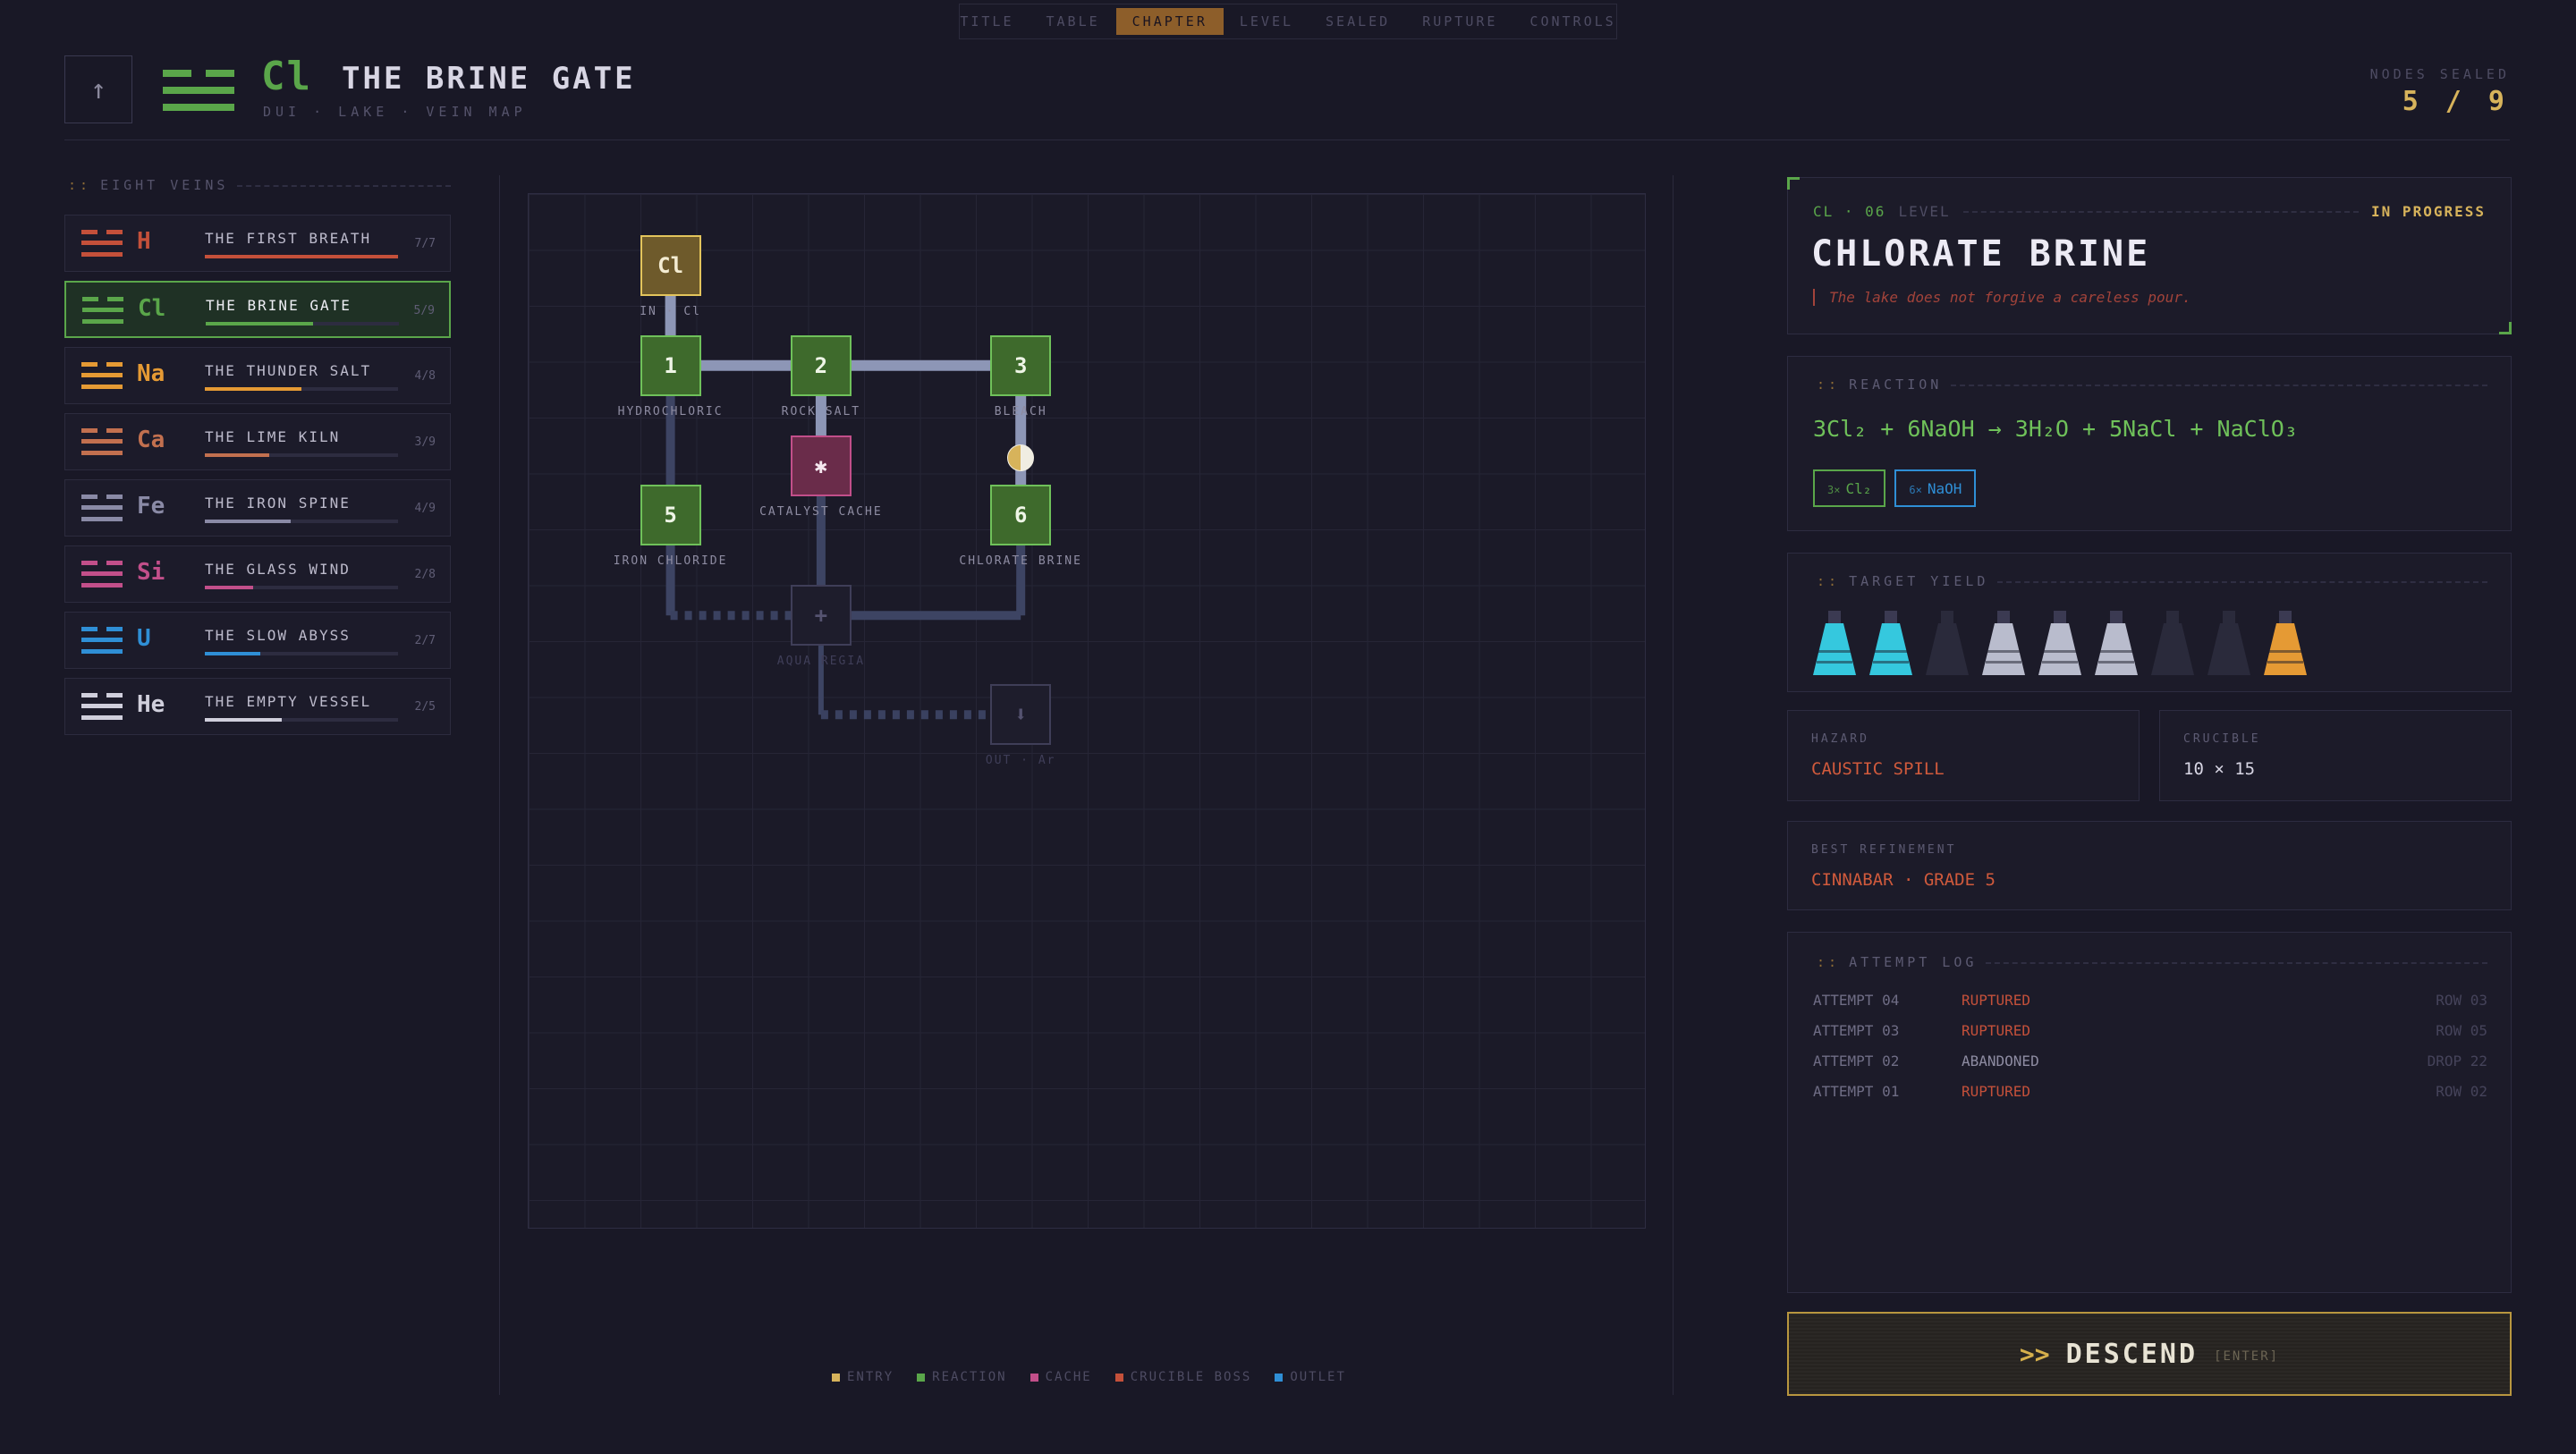 This screenshot has height=1454, width=2576. I want to click on reagent-qty: 6×, so click(1915, 490).